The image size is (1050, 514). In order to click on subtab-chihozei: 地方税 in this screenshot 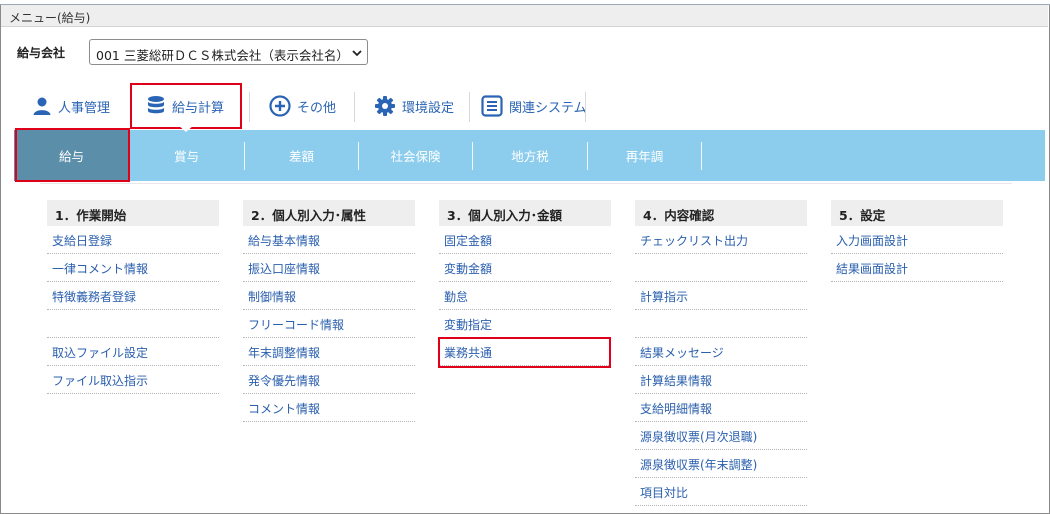, I will do `click(530, 155)`.